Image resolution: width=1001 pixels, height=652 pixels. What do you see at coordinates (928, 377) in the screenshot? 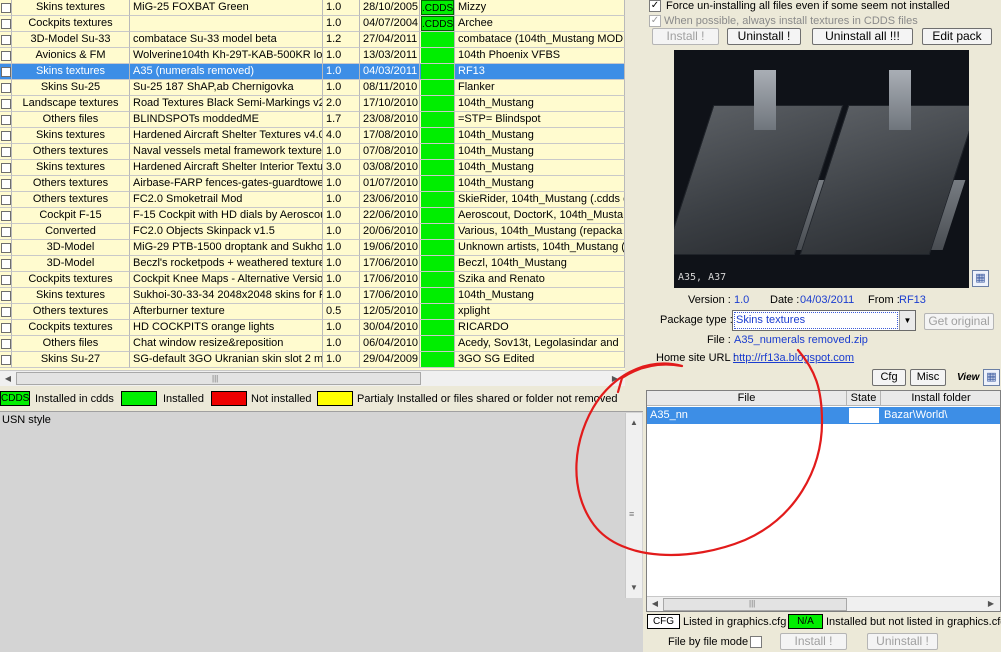
I see `misc-button: Misc` at bounding box center [928, 377].